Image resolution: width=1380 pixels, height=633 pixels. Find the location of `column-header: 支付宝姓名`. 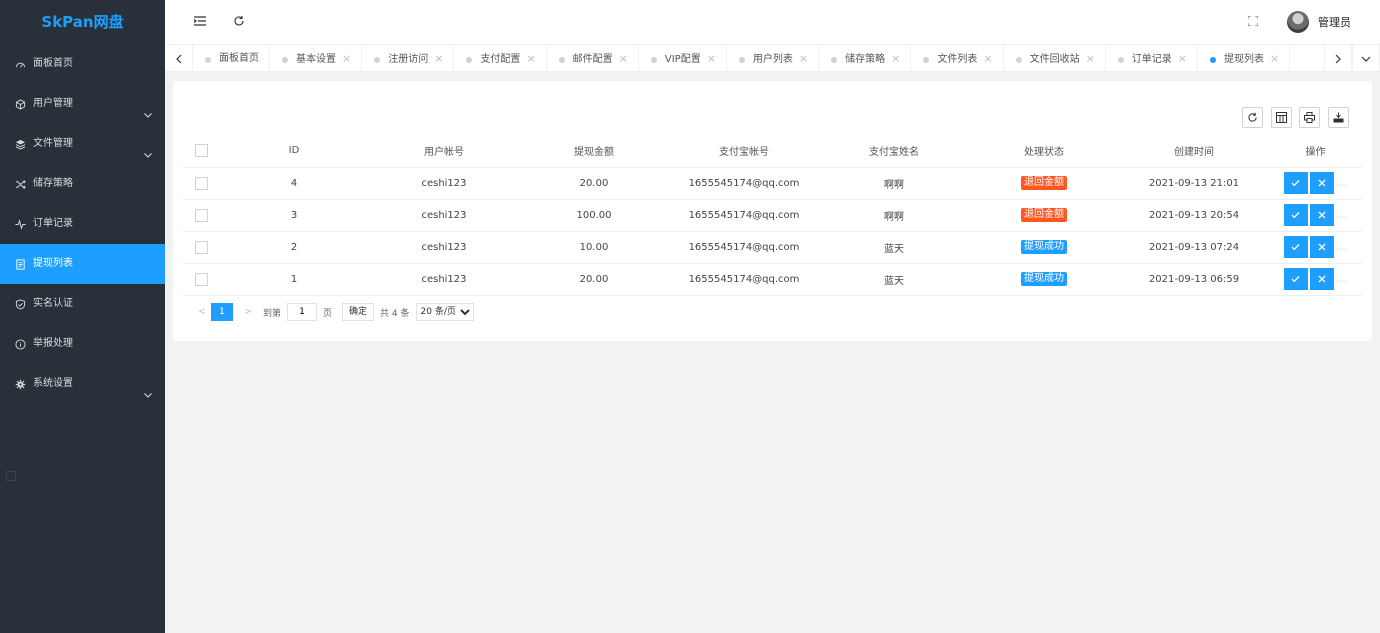

column-header: 支付宝姓名 is located at coordinates (894, 151).